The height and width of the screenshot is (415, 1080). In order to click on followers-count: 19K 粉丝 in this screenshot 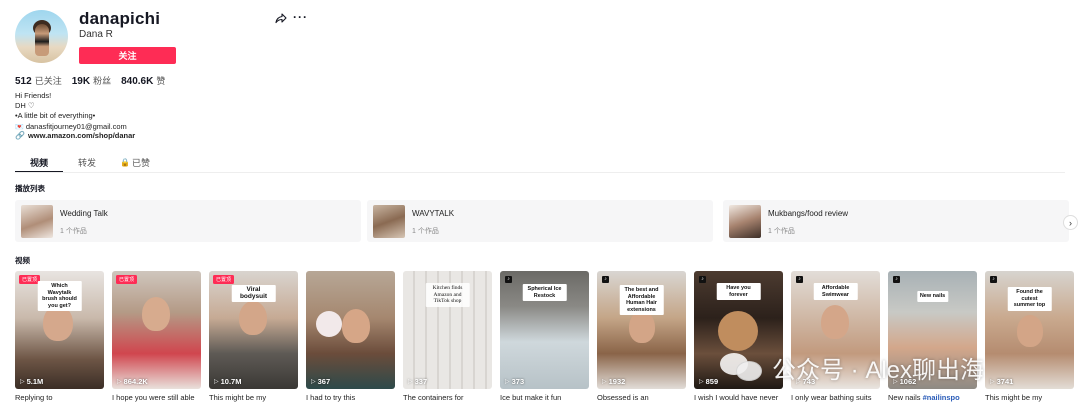, I will do `click(91, 80)`.